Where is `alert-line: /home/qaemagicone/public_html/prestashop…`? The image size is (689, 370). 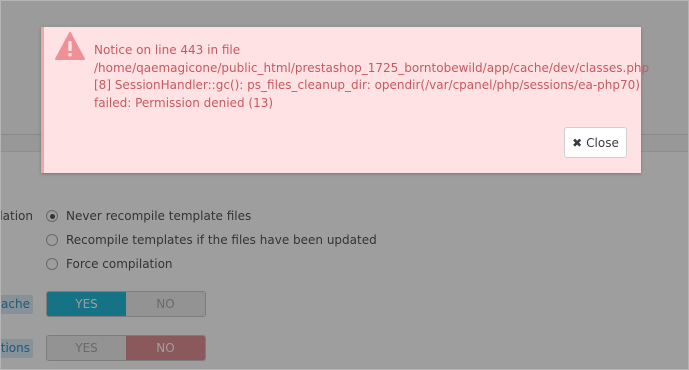 alert-line: /home/qaemagicone/public_html/prestashop… is located at coordinates (372, 67).